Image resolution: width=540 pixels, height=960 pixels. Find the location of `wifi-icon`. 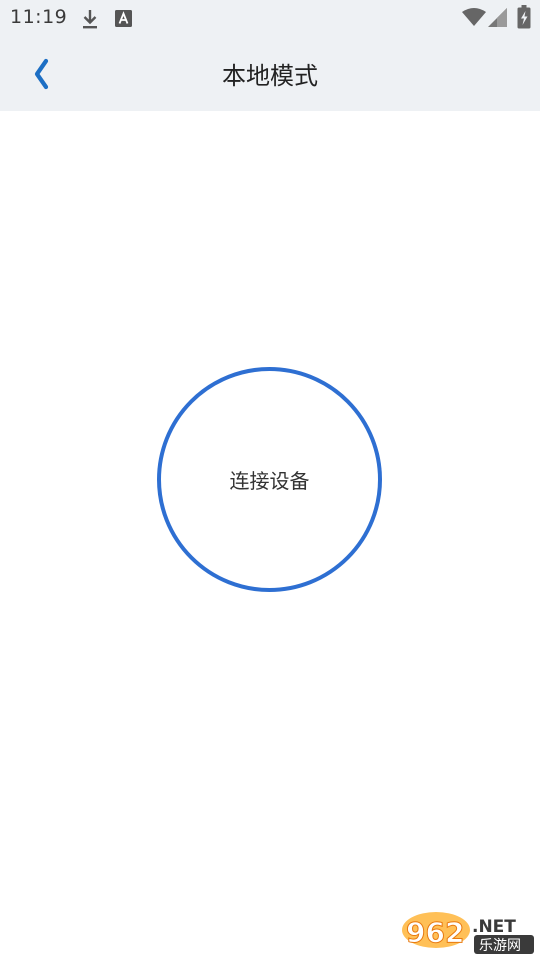

wifi-icon is located at coordinates (474, 17).